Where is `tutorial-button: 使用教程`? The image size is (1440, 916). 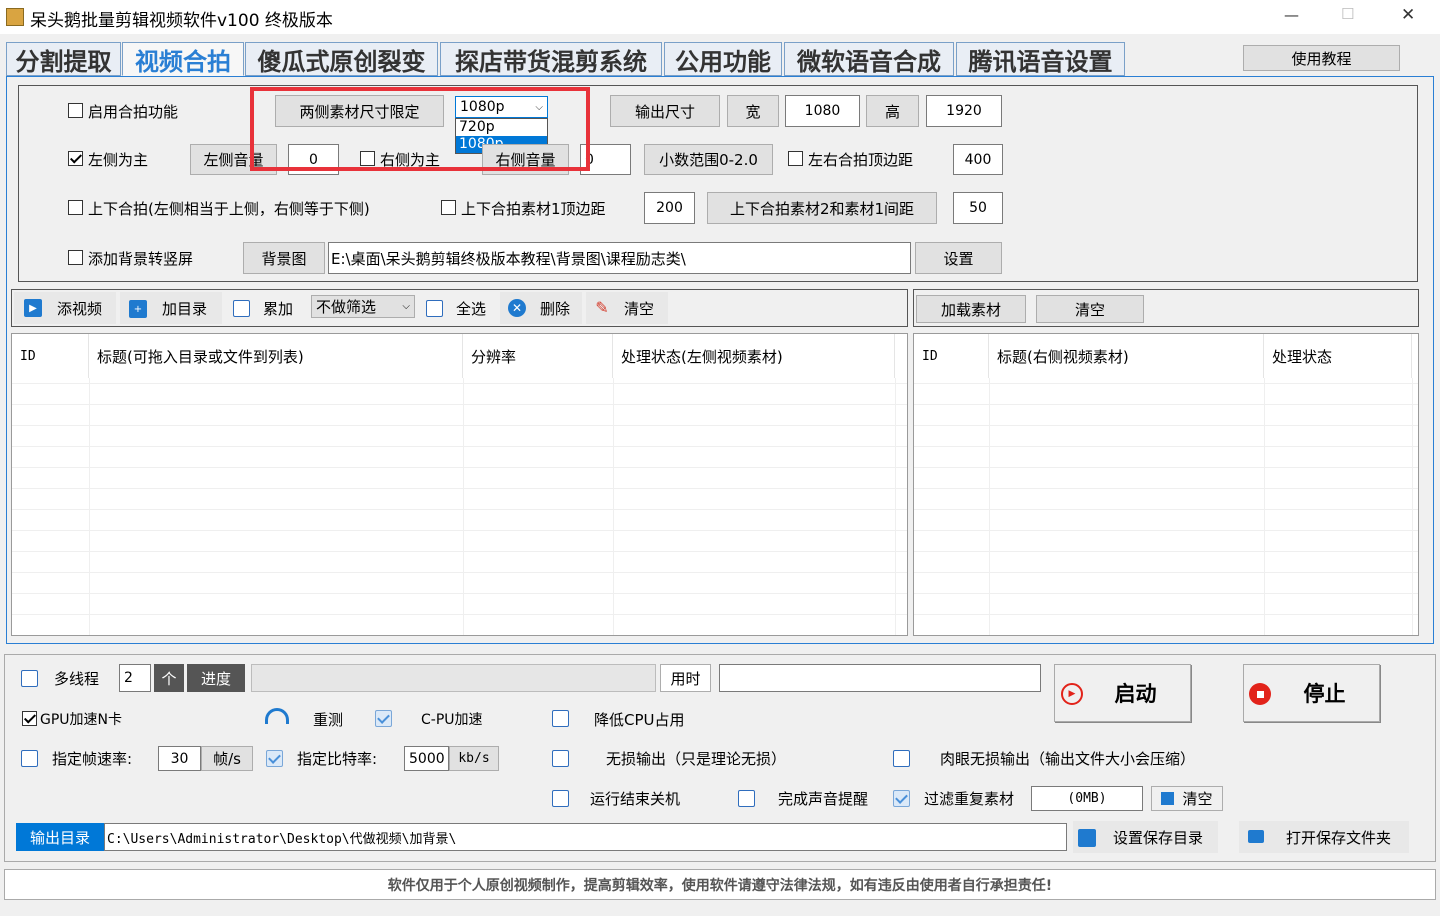 tutorial-button: 使用教程 is located at coordinates (1321, 58).